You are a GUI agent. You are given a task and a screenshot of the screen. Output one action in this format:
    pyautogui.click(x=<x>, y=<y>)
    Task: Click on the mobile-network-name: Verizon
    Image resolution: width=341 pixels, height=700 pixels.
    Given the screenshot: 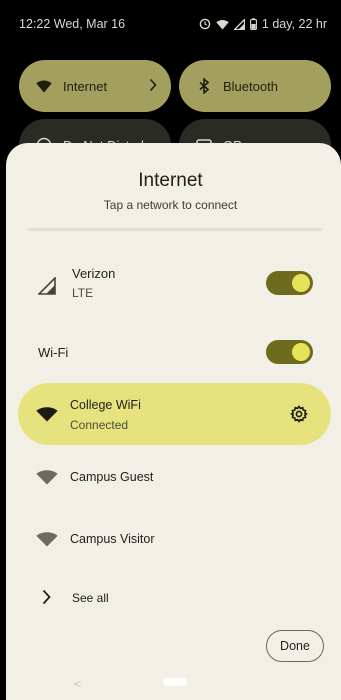 What is the action you would take?
    pyautogui.click(x=94, y=273)
    